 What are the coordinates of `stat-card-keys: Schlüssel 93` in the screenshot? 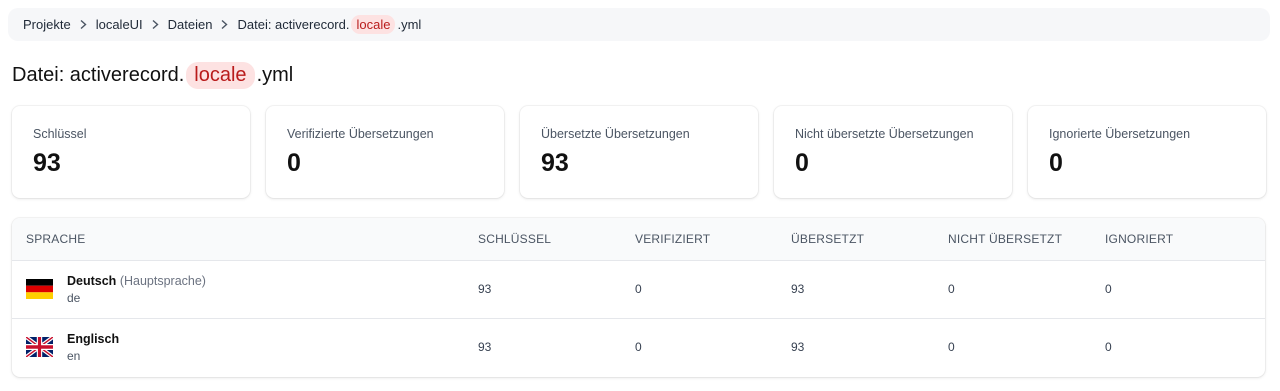 It's located at (131, 152).